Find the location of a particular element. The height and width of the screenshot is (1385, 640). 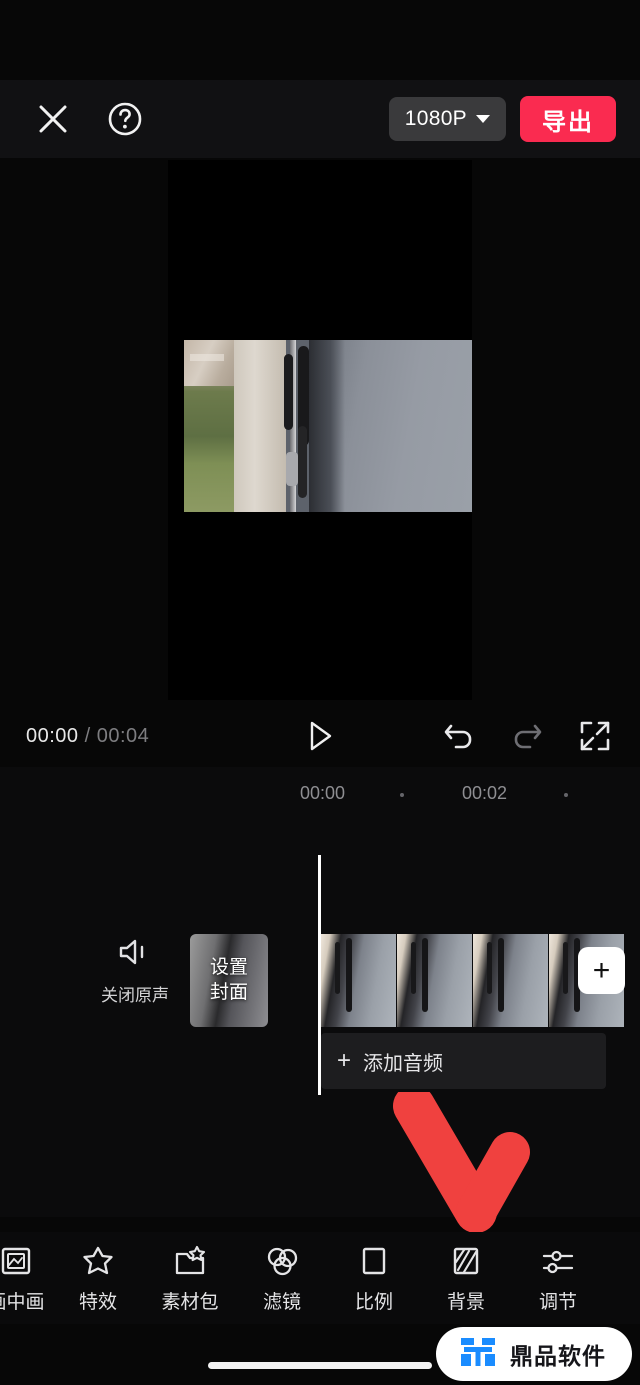

bottom-toolbar: 画中画 特效 素材包 is located at coordinates (320, 1278).